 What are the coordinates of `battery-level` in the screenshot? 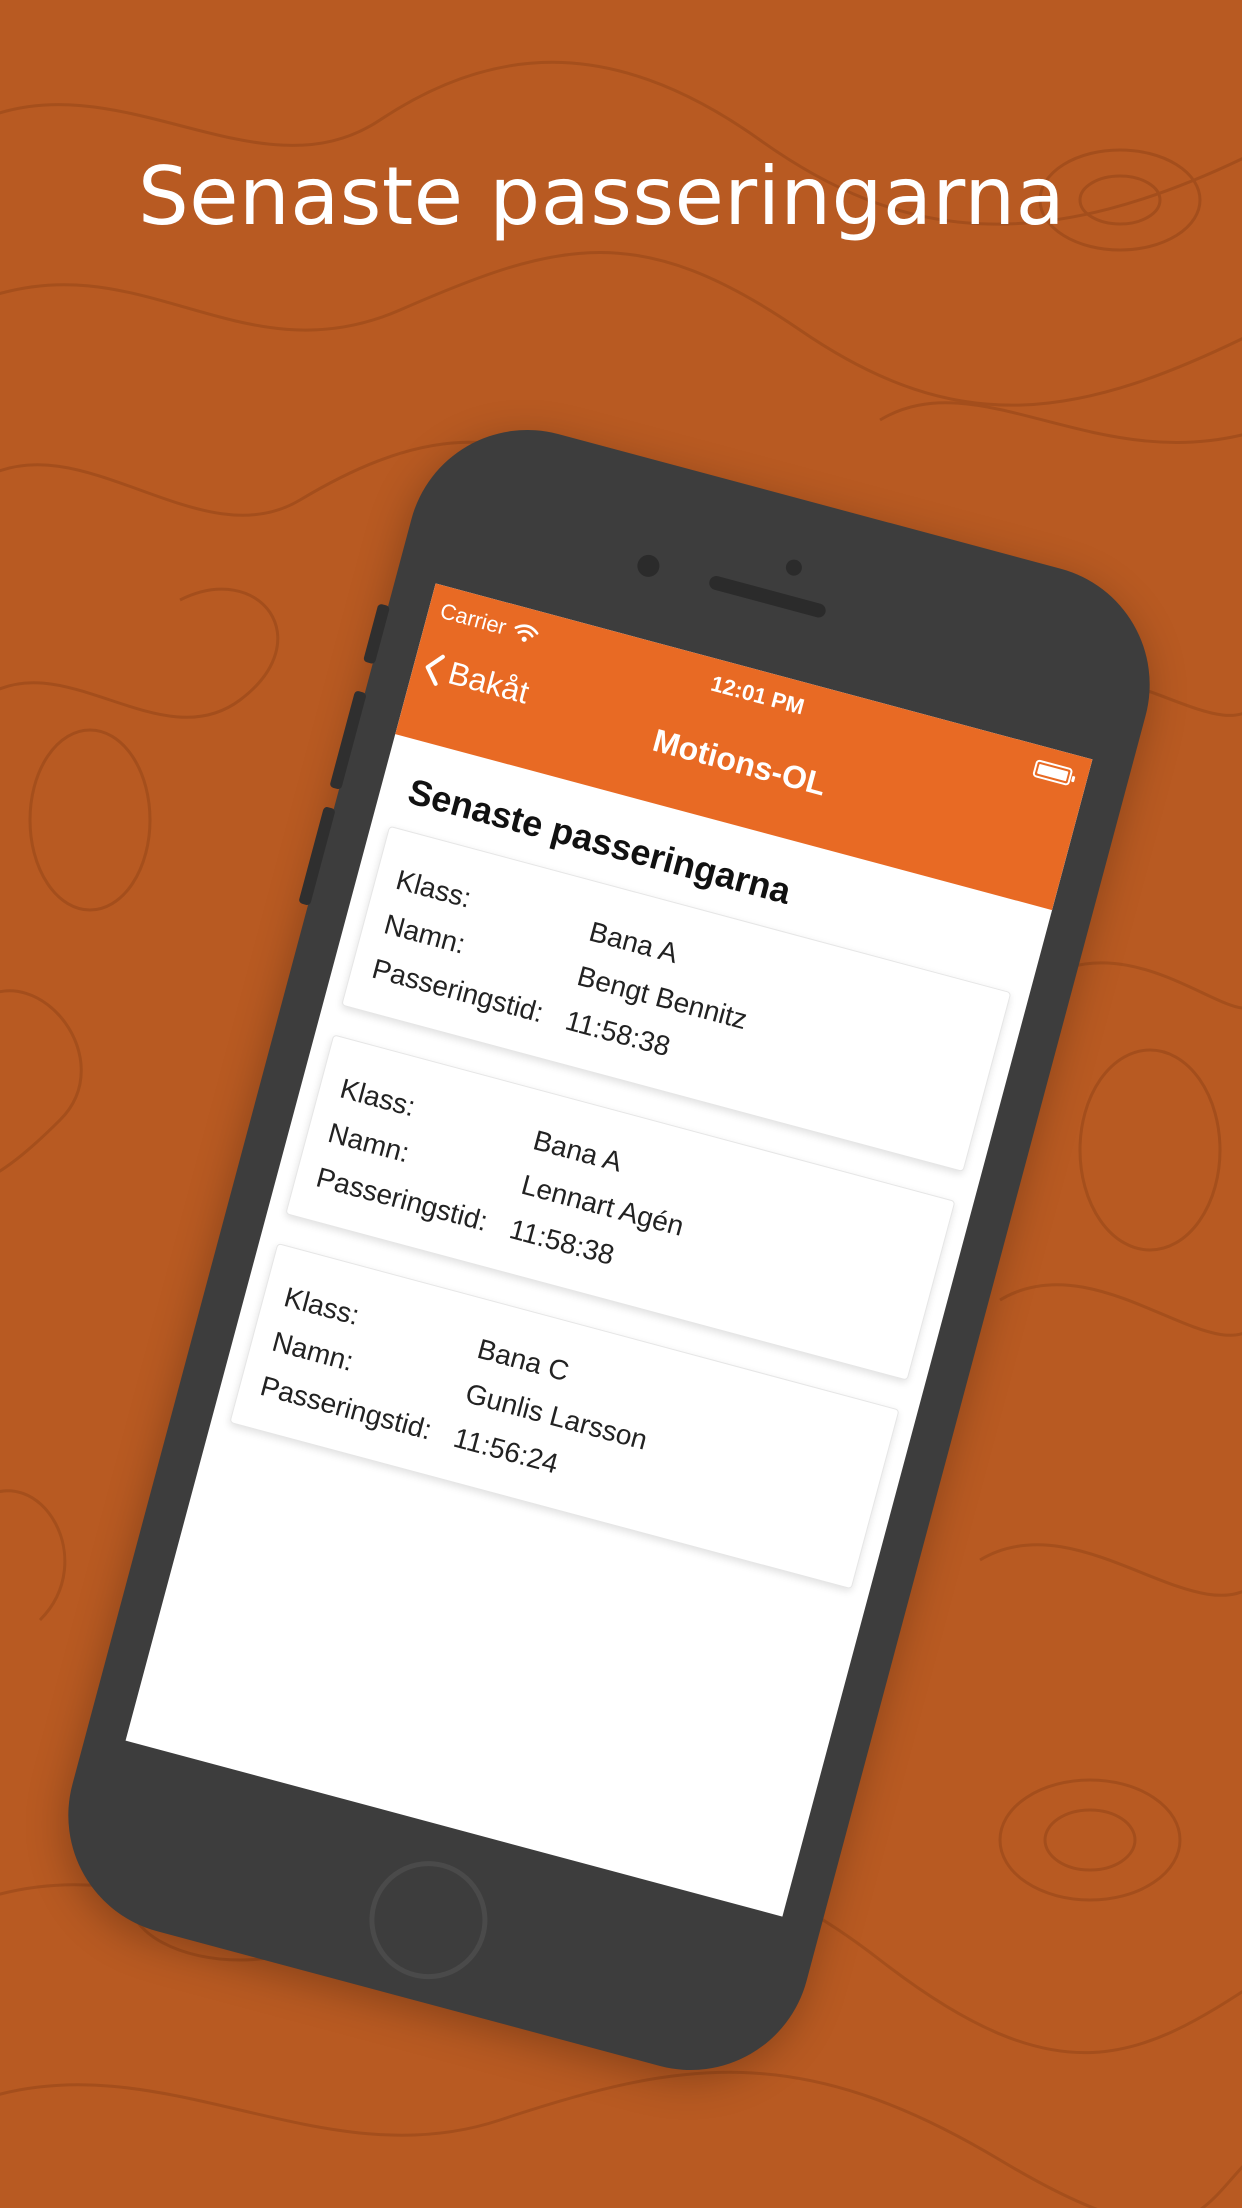 It's located at (1052, 772).